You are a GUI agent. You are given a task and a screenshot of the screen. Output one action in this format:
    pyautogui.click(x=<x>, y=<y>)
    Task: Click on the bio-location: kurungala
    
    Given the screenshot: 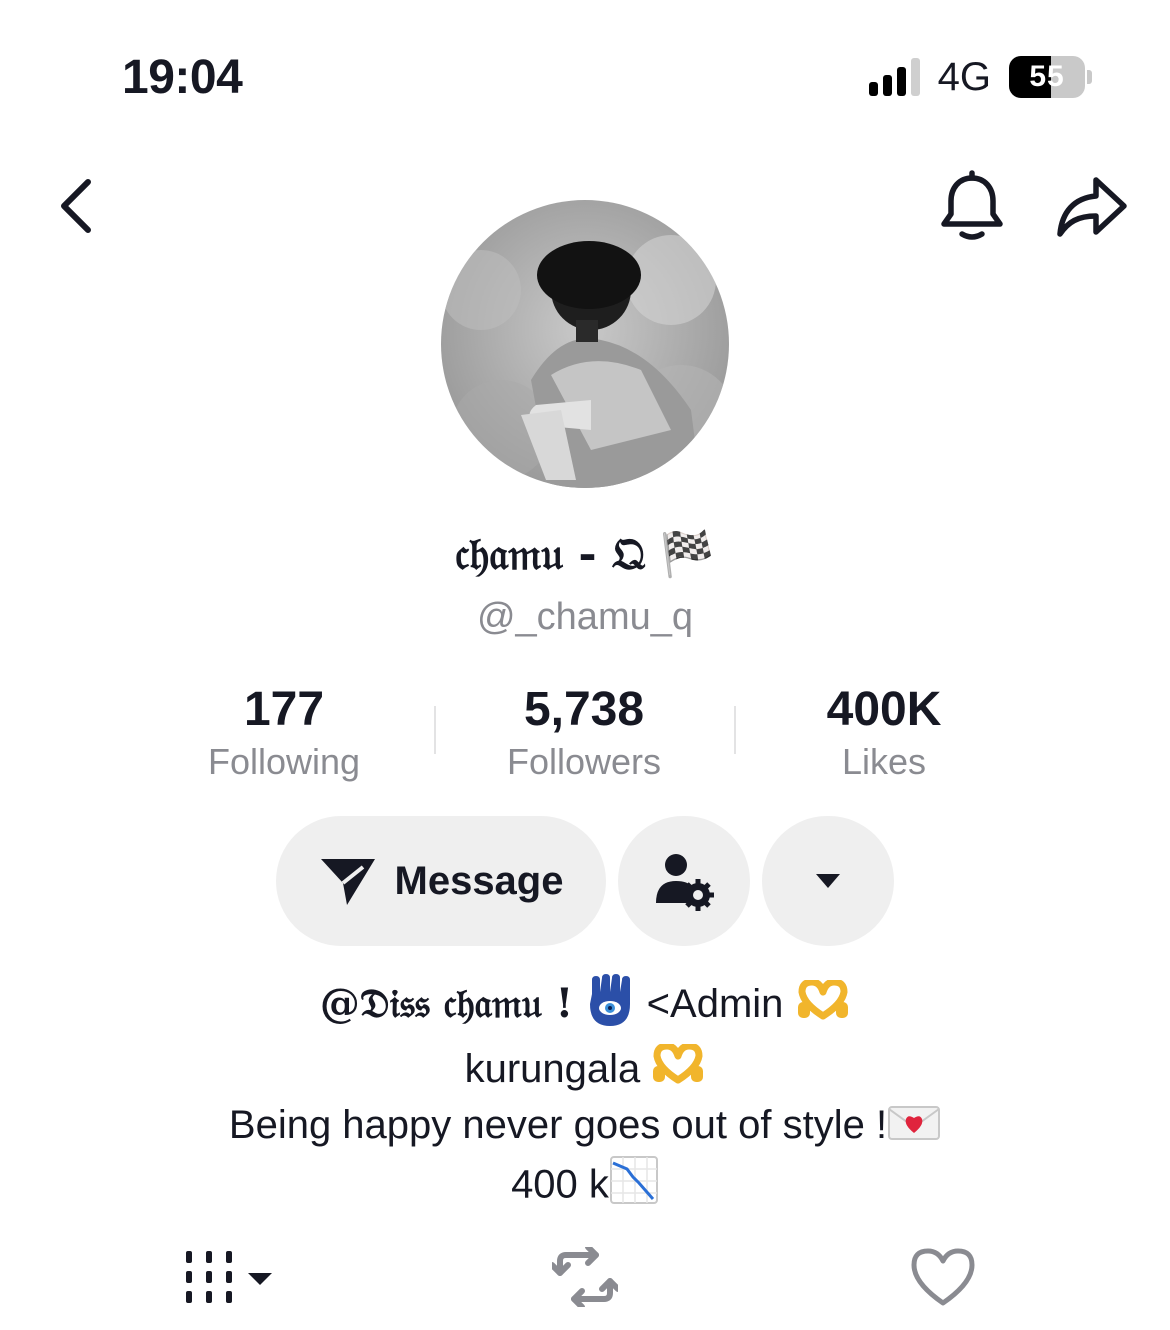 What is the action you would take?
    pyautogui.click(x=552, y=1069)
    